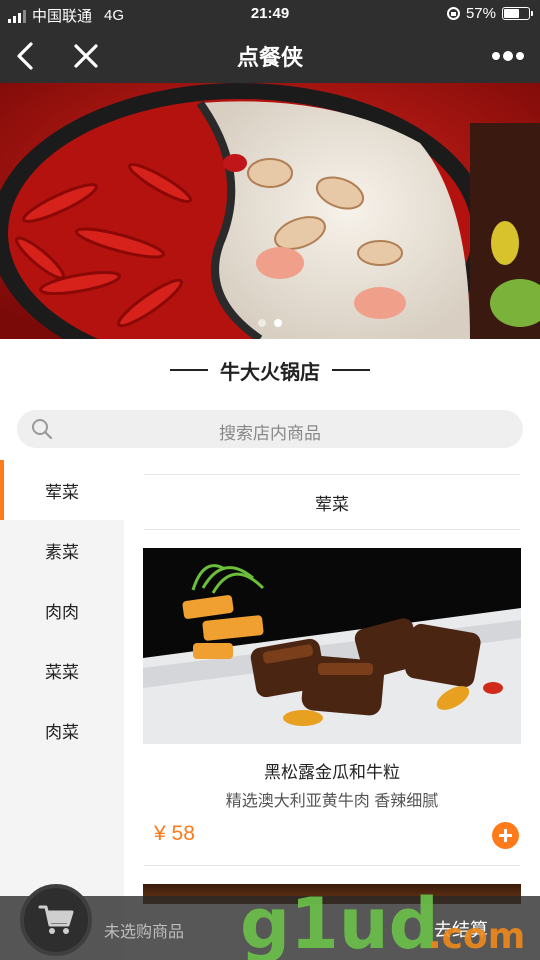 This screenshot has height=960, width=540. Describe the element at coordinates (270, 323) in the screenshot. I see `carousel-dots` at that location.